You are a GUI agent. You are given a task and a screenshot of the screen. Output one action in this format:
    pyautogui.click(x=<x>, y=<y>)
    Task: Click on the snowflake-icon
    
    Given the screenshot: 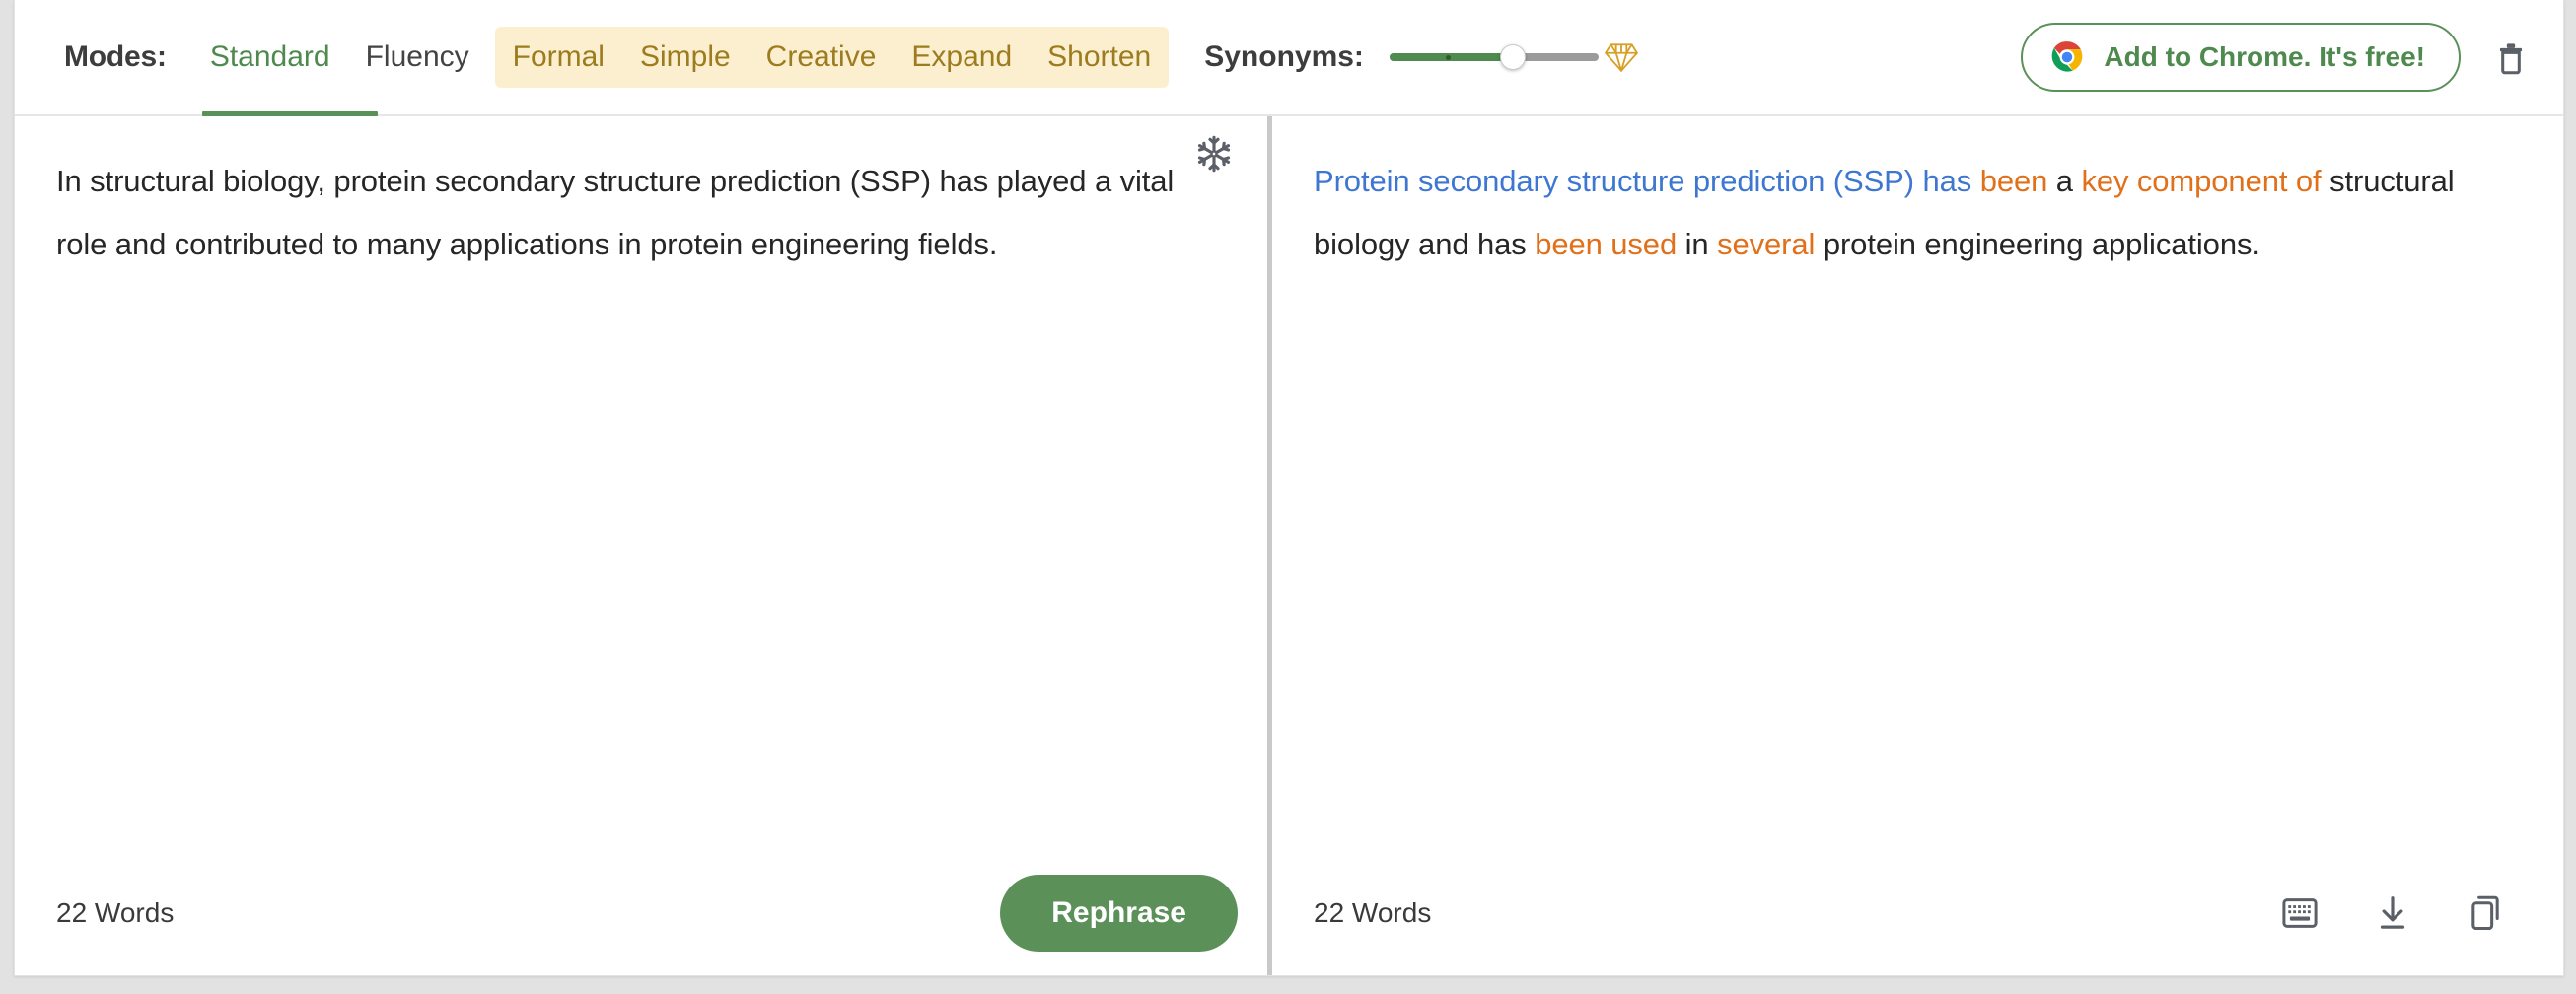 What is the action you would take?
    pyautogui.click(x=1214, y=154)
    